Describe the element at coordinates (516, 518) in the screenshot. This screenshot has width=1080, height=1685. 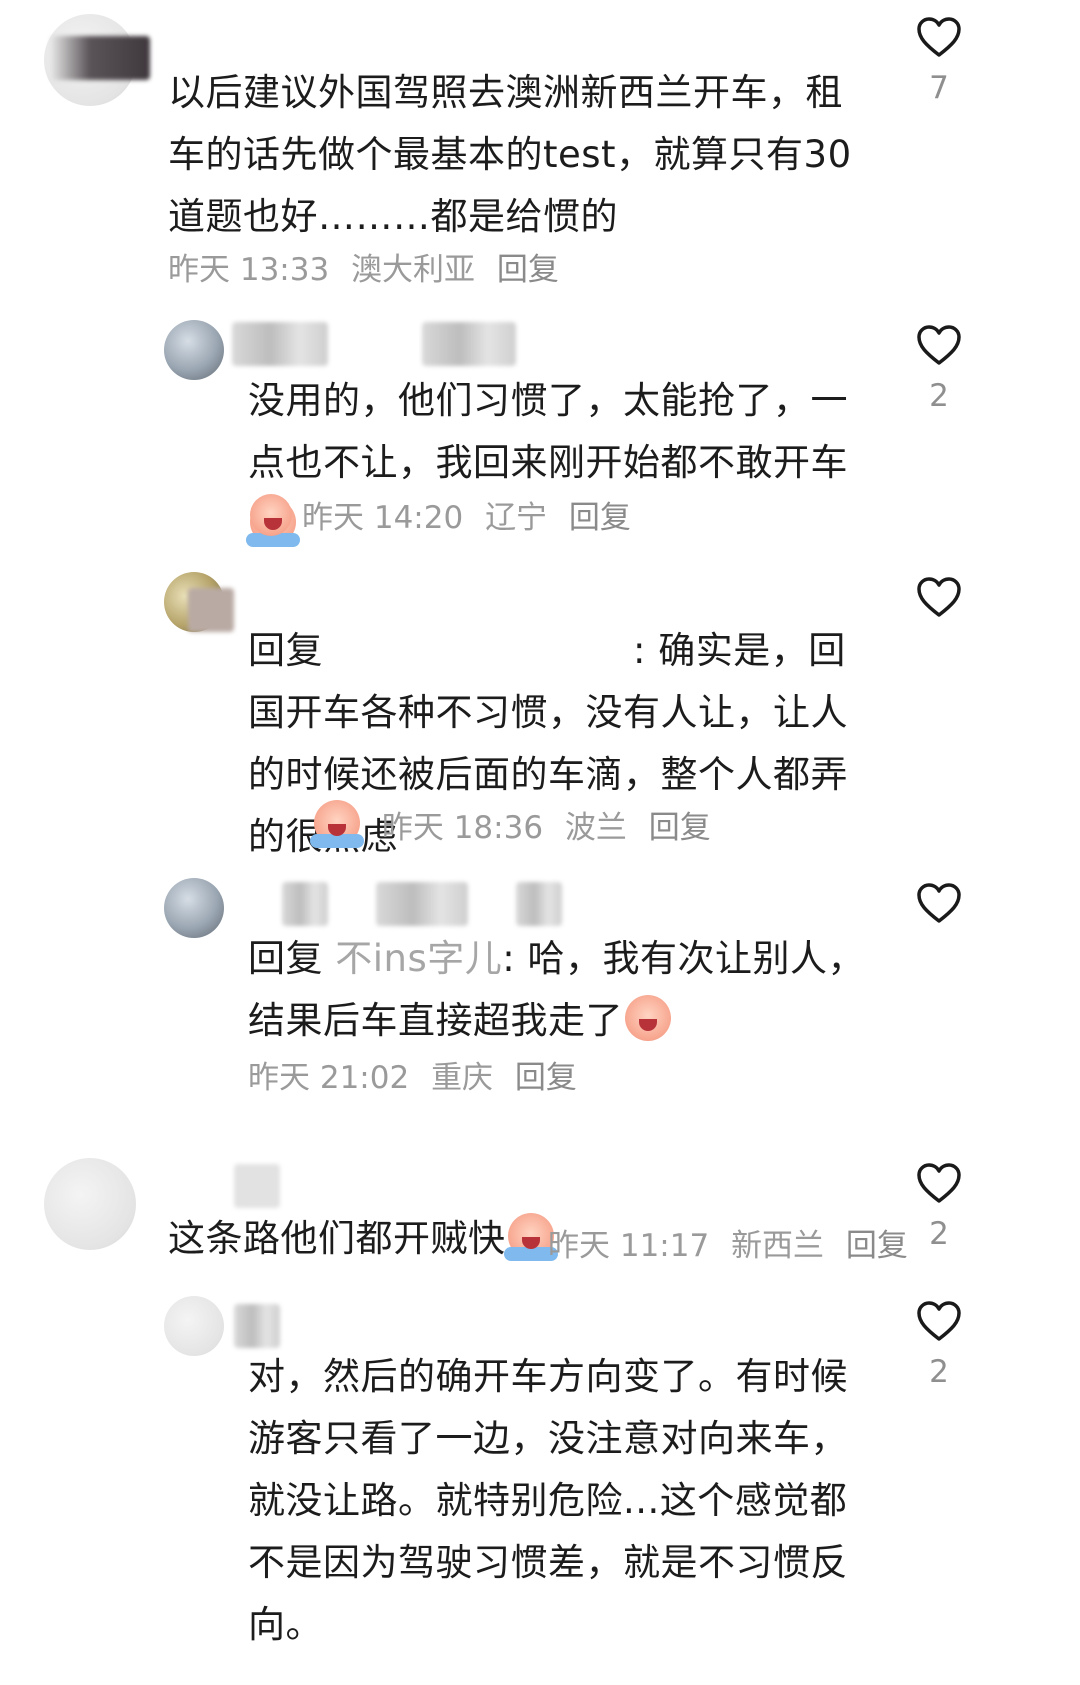
I see `comment-location: 辽宁` at that location.